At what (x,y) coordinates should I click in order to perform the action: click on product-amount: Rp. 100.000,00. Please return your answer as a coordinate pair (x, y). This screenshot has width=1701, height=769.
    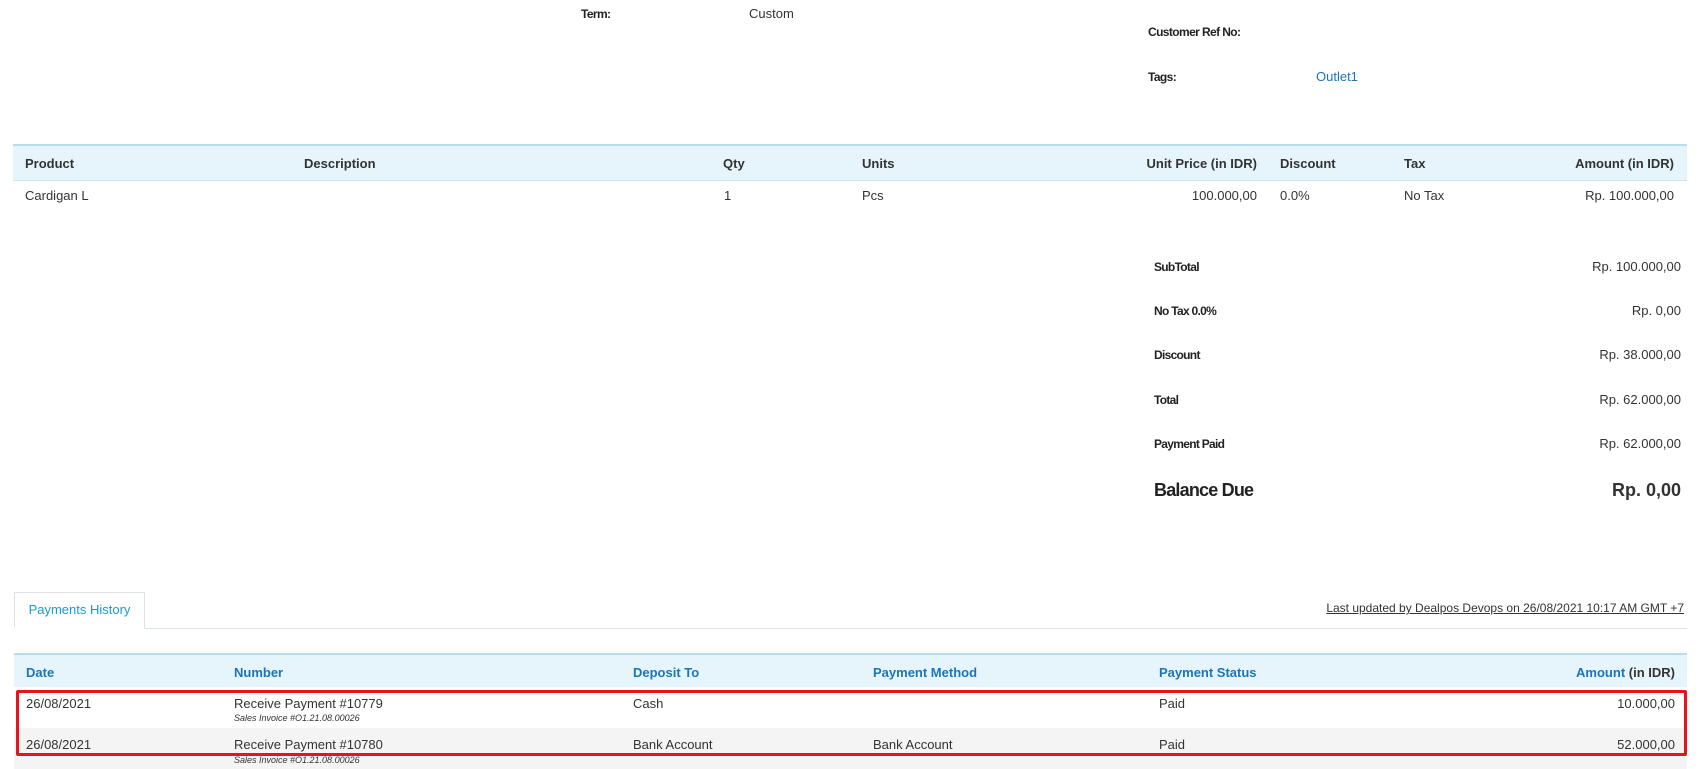
    Looking at the image, I should click on (1629, 195).